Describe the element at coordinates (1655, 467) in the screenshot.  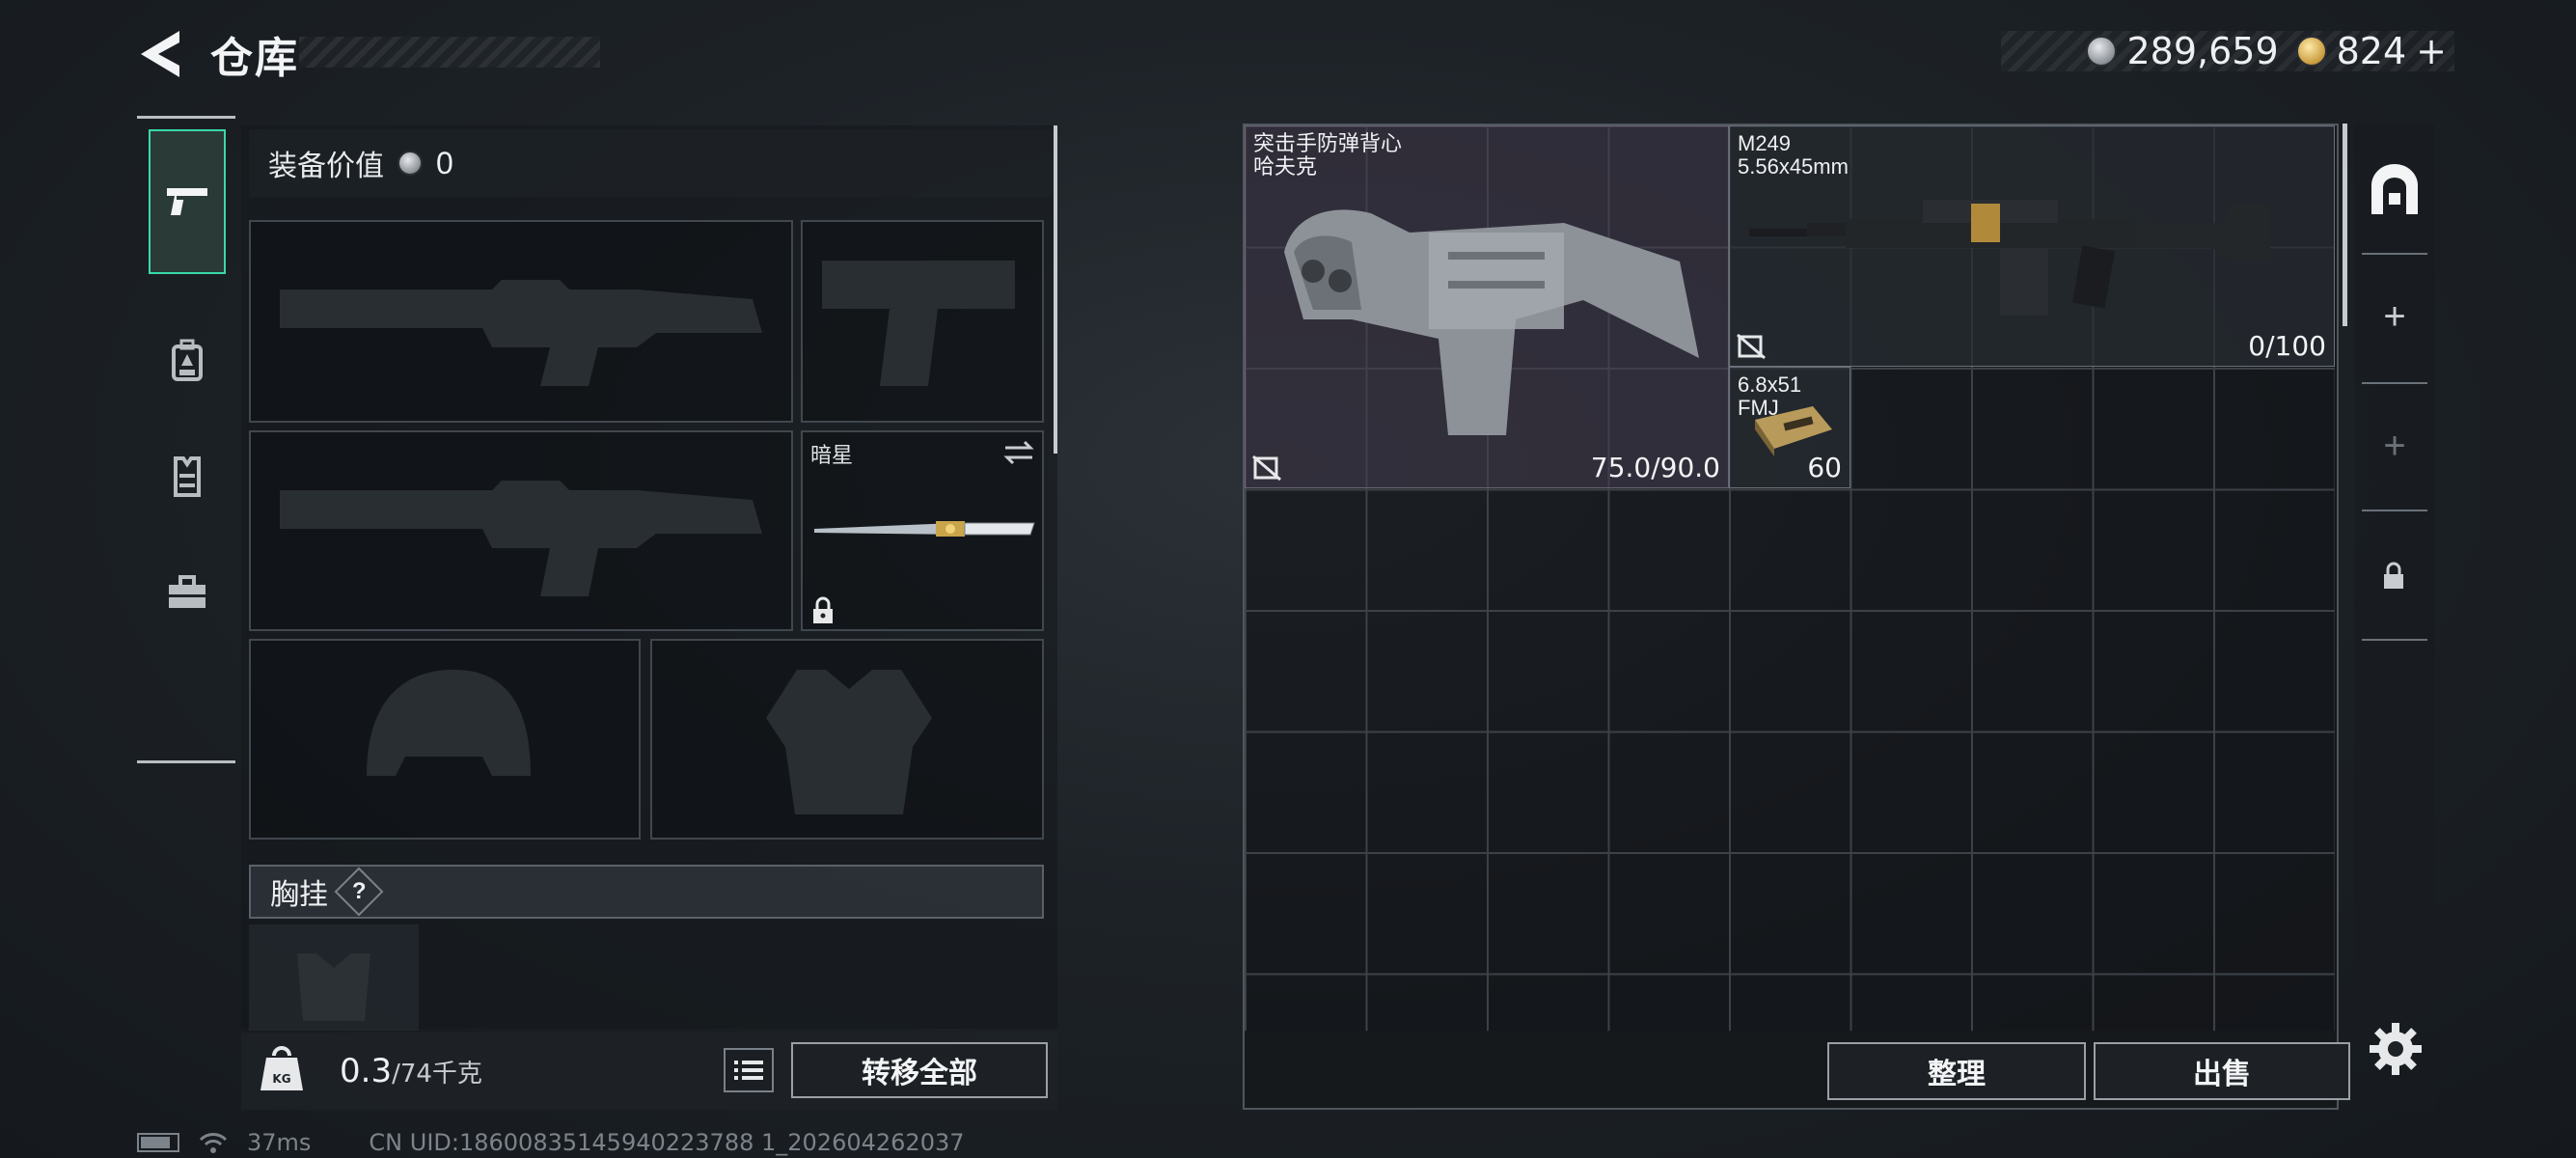
I see `durability-value: 75.0/90.0` at that location.